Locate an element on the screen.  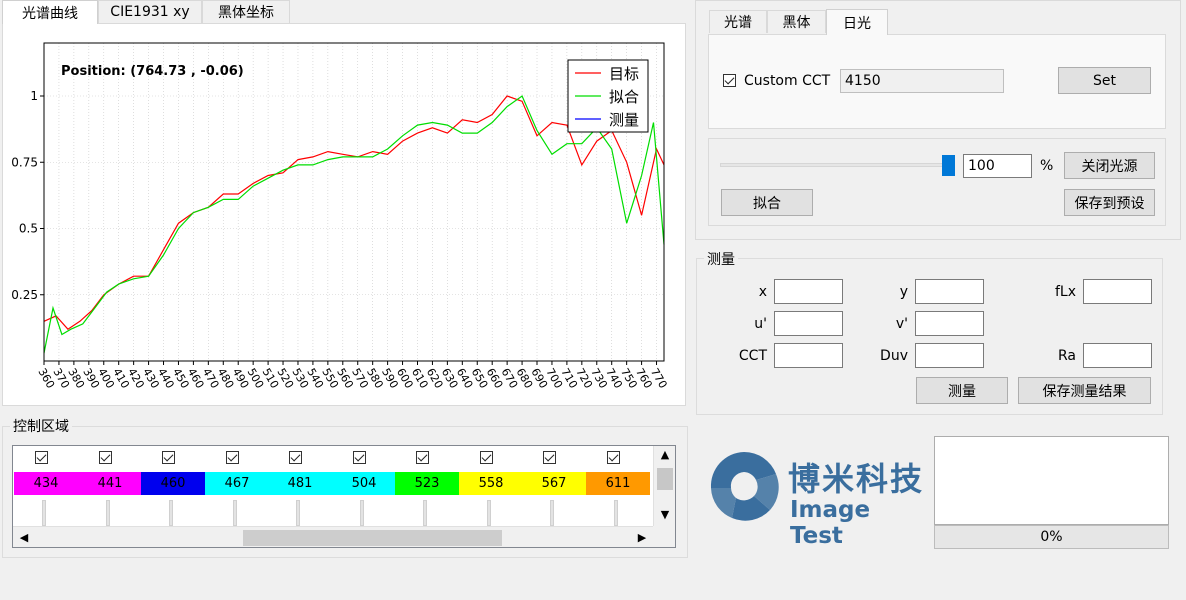
duv-value is located at coordinates (949, 355).